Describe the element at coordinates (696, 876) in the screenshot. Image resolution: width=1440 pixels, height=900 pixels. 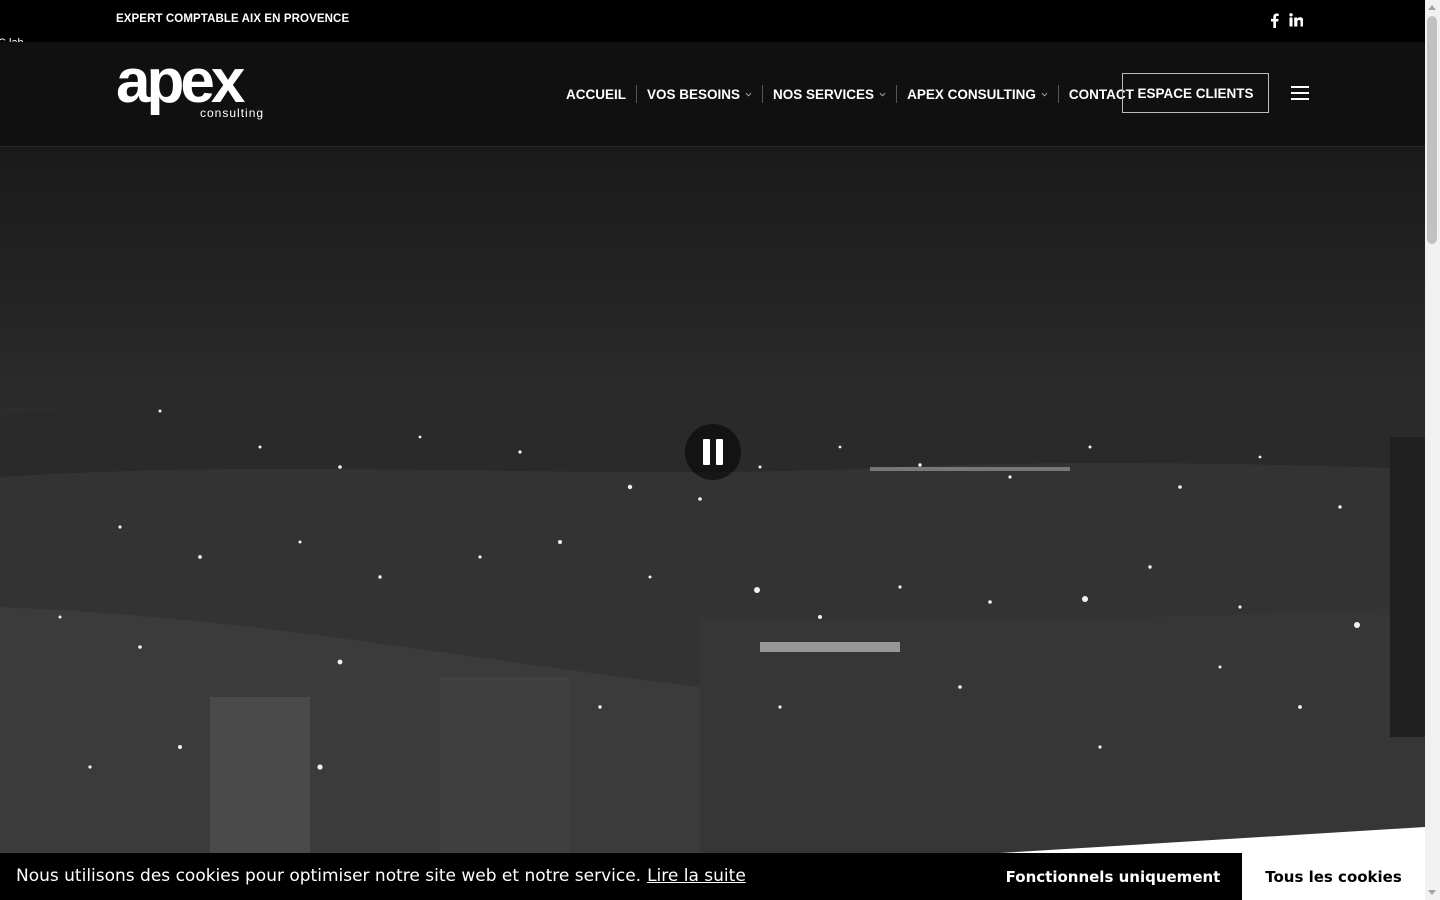
I see `cookie-read-more-link: Lire la suite` at that location.